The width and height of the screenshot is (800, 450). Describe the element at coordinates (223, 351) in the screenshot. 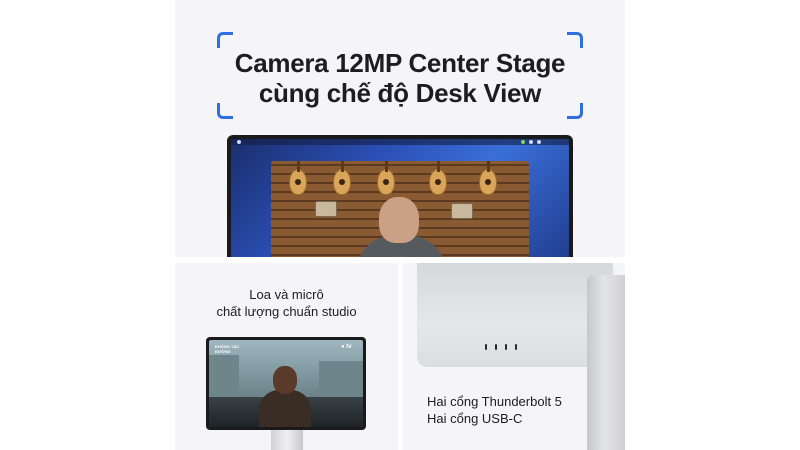

I see `movie-title-line-2: ĐƯỜNG` at that location.